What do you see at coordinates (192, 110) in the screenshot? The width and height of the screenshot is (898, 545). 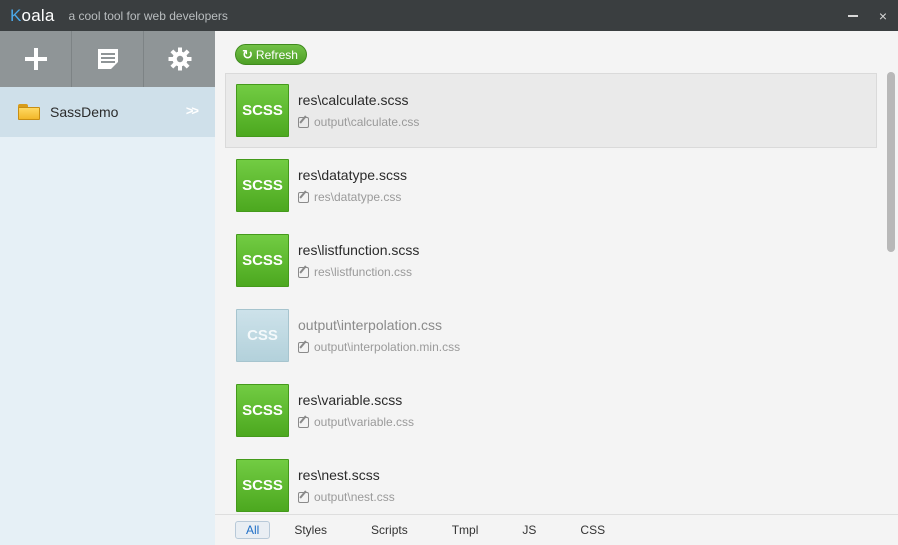 I see `chevron-right-icon: >>` at bounding box center [192, 110].